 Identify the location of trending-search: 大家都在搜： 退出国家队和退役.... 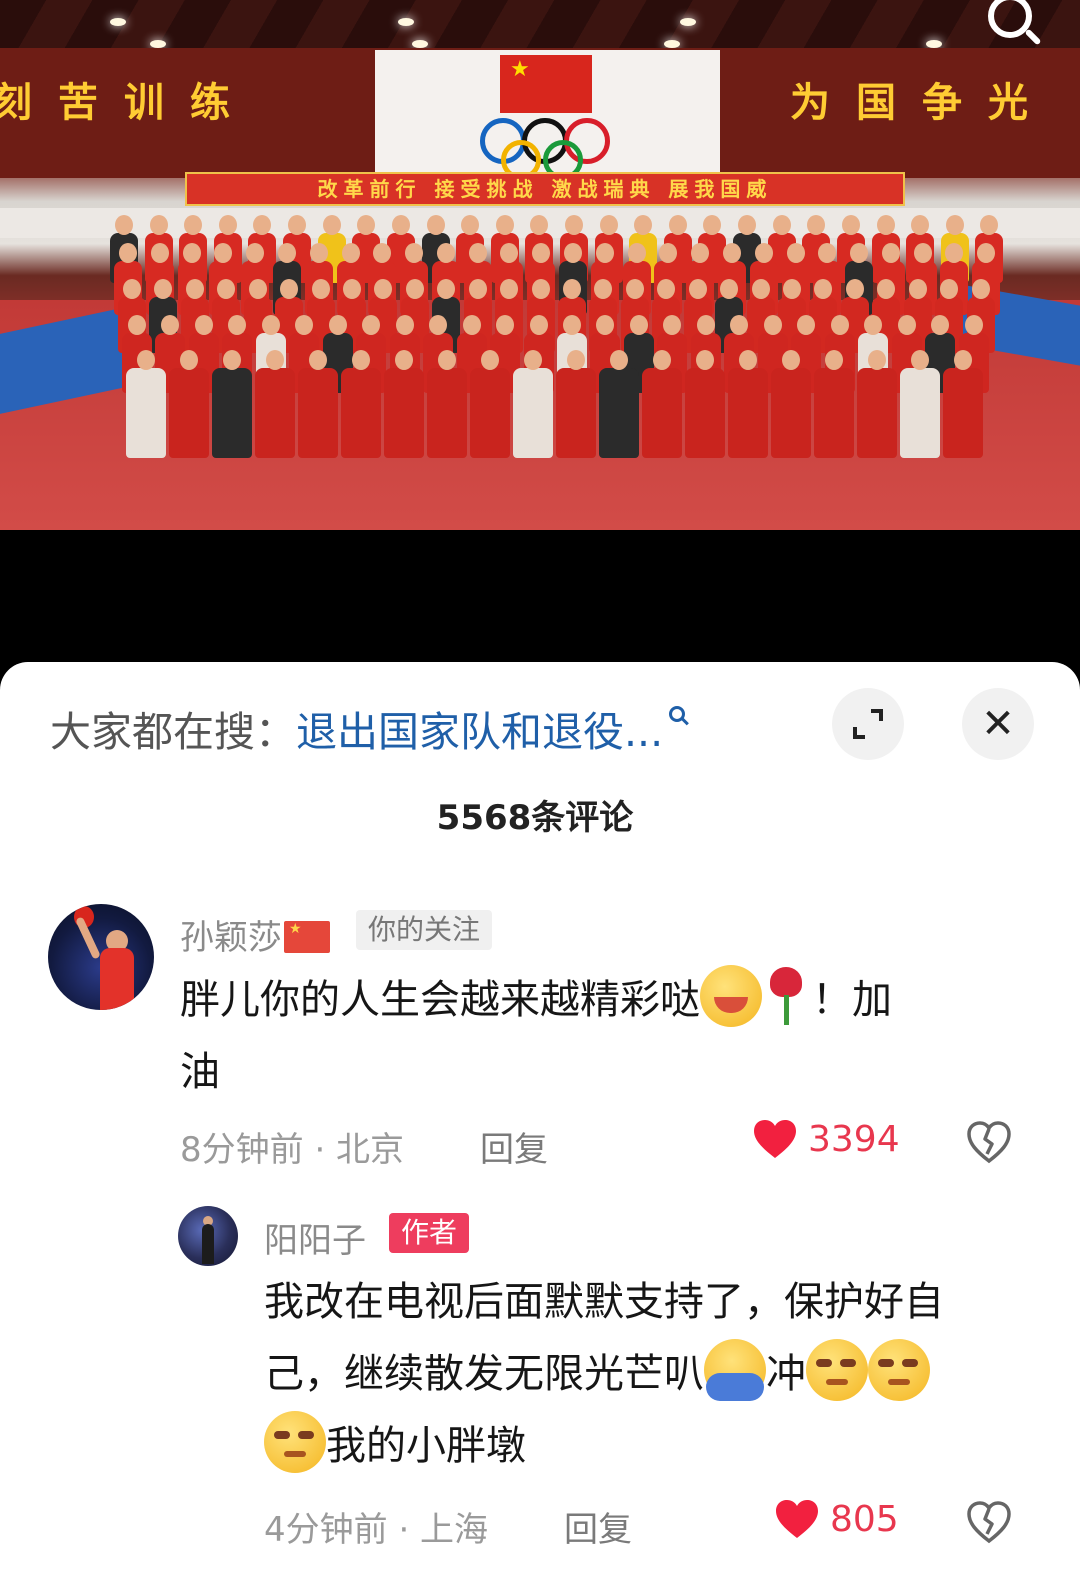
(368, 728).